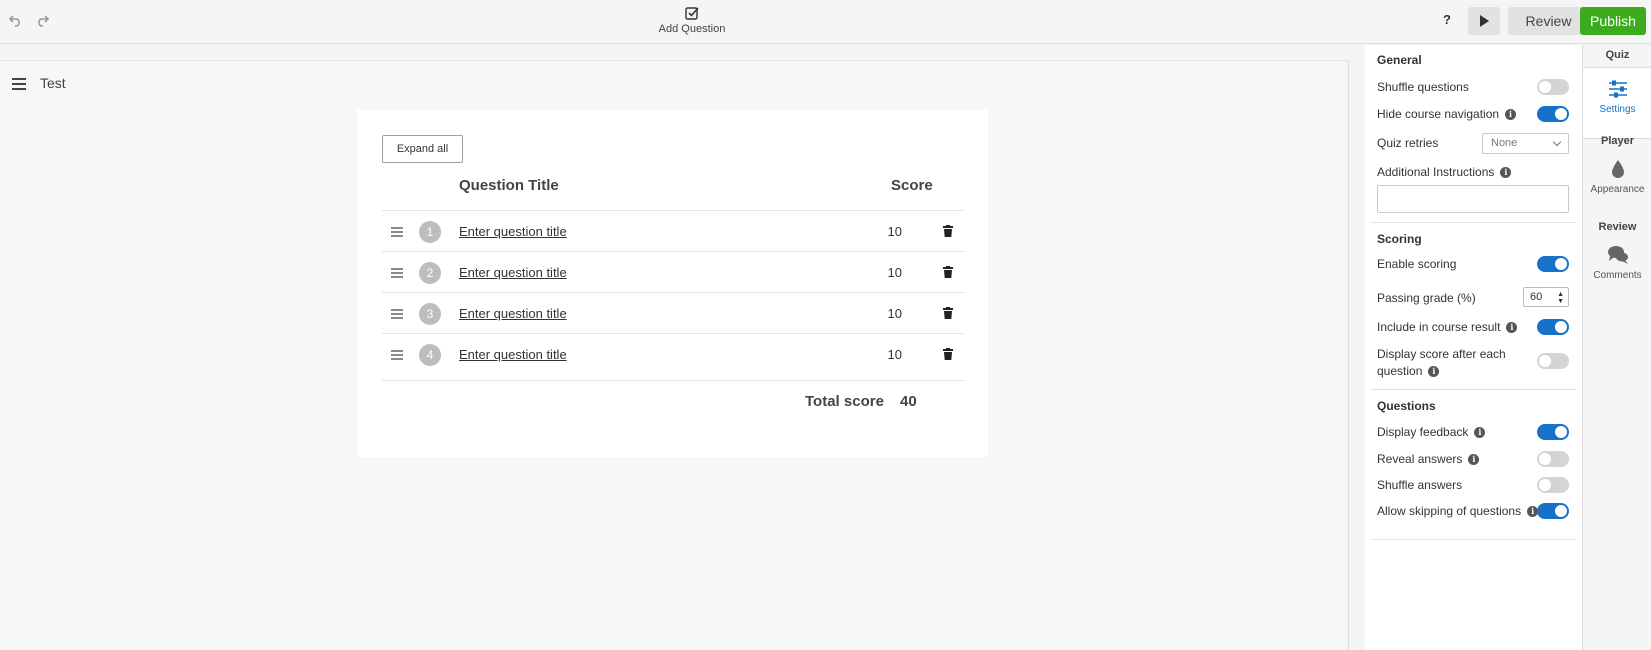  What do you see at coordinates (422, 149) in the screenshot?
I see `expand-all-button: Expand all` at bounding box center [422, 149].